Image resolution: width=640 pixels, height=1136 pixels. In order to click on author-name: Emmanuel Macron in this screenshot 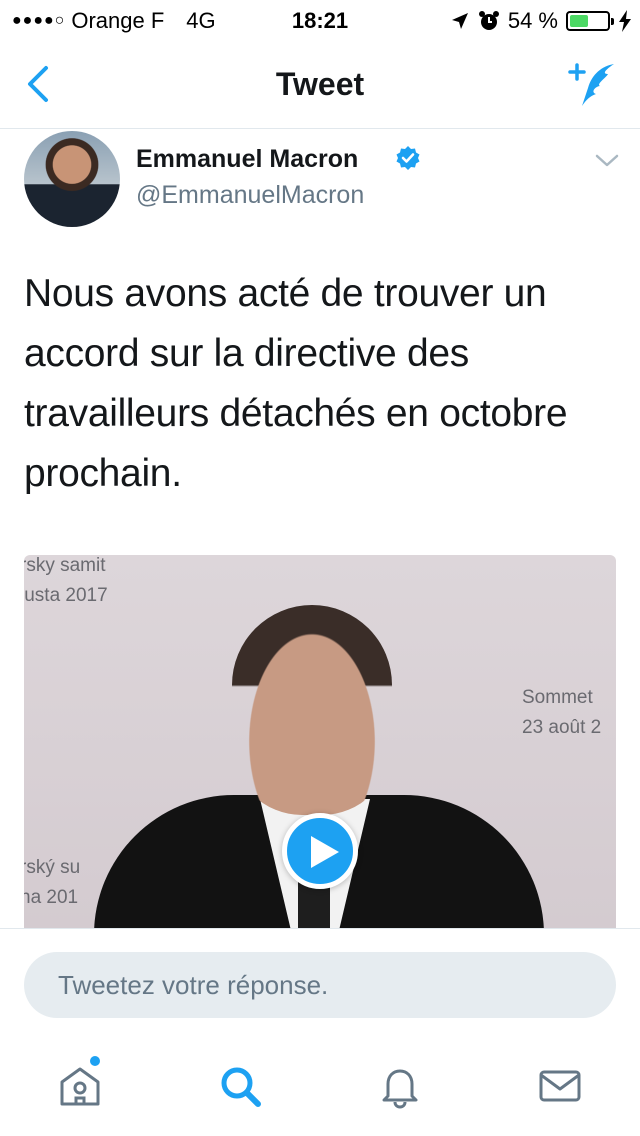, I will do `click(247, 159)`.